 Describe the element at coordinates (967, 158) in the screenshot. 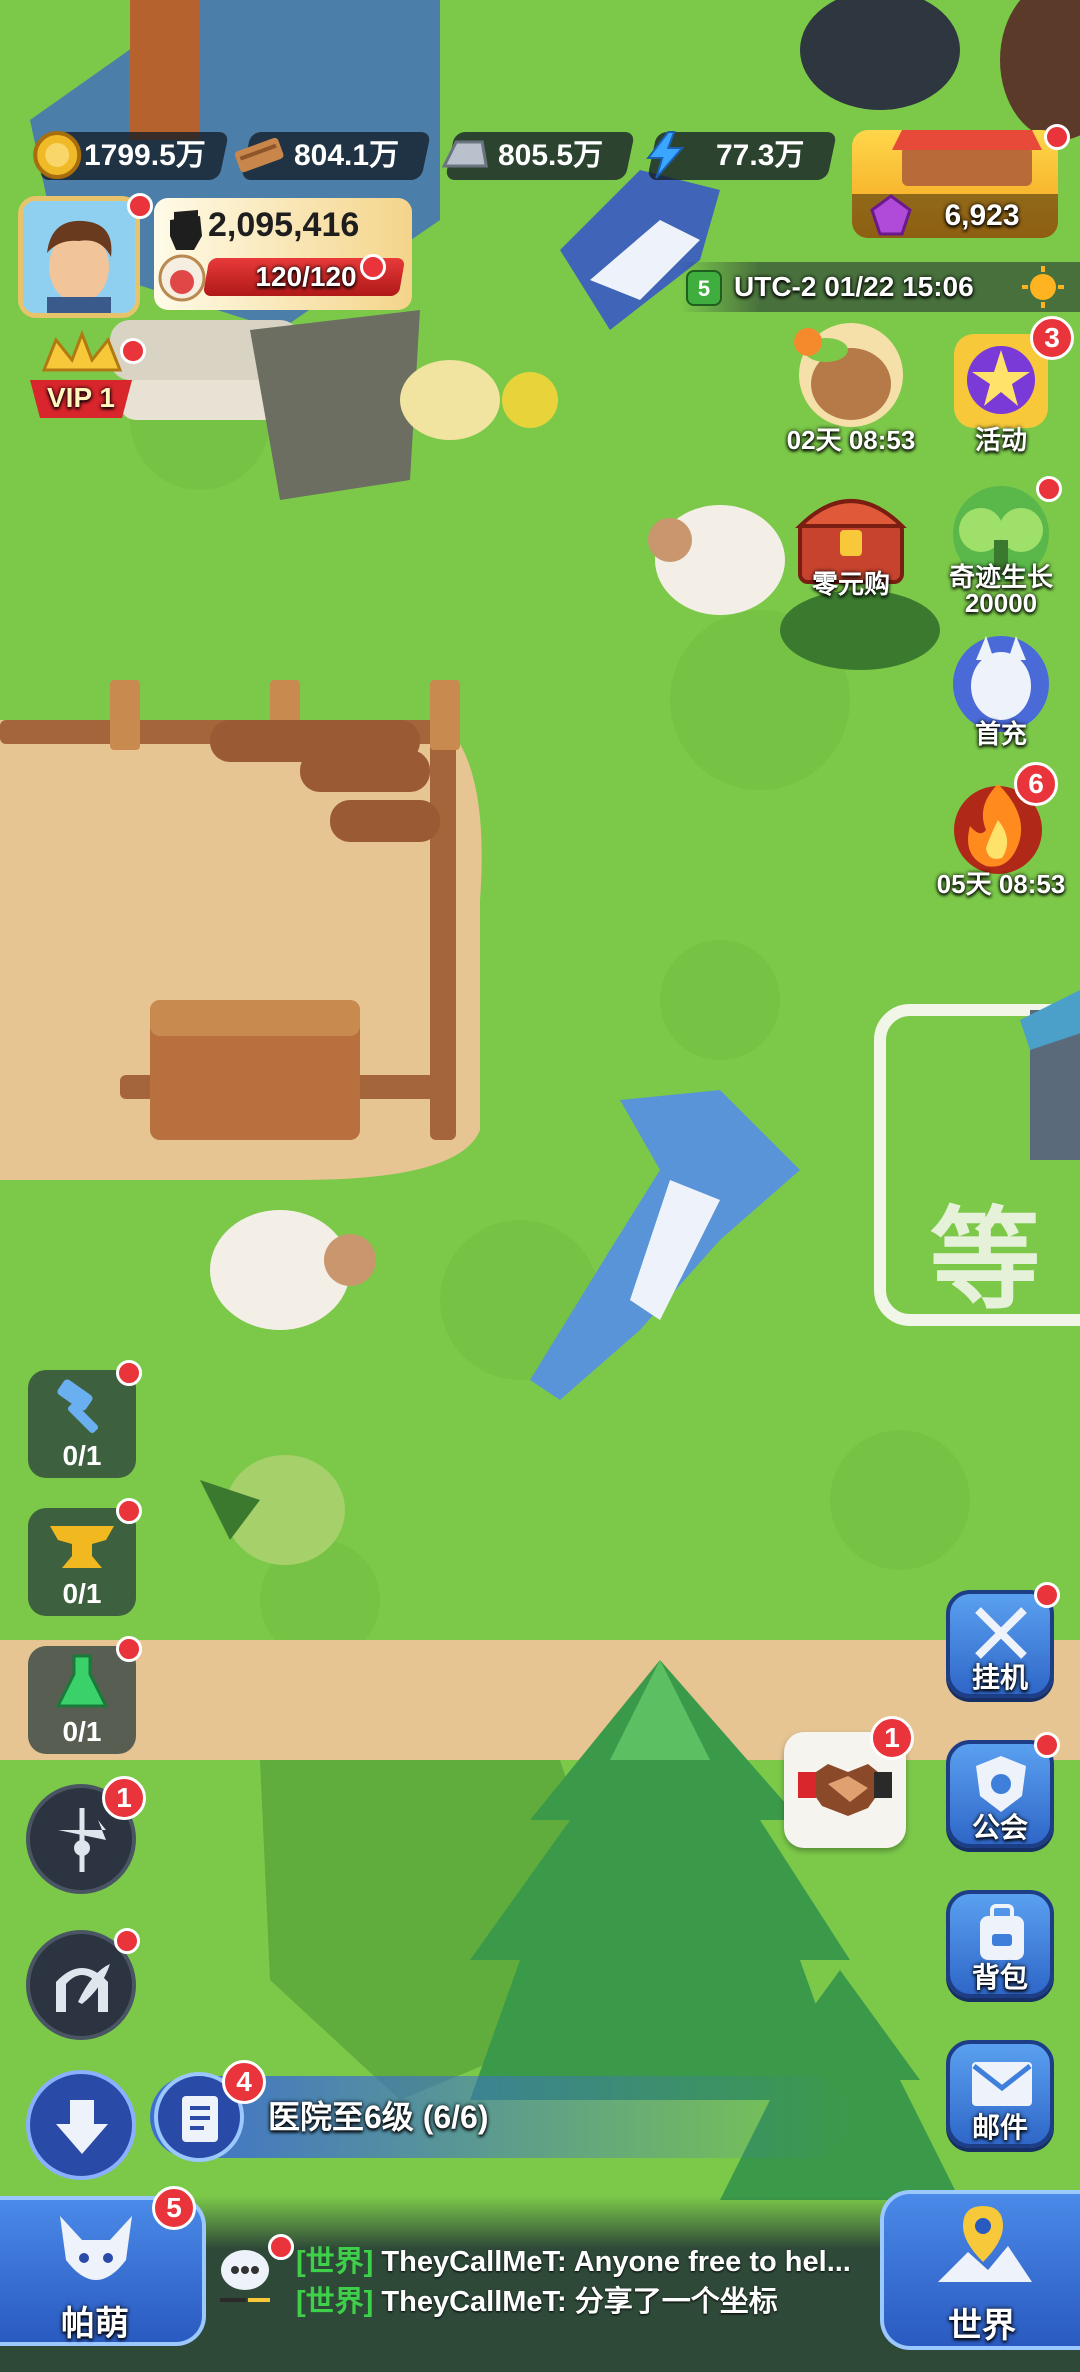

I see `shop-stall-icon` at that location.